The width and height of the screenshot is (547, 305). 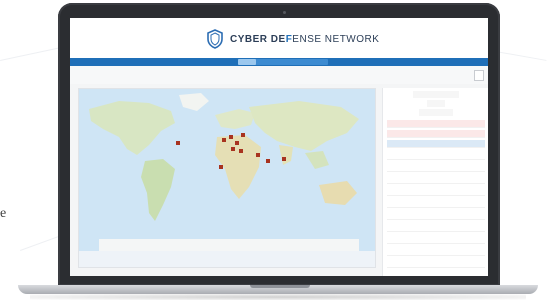 I want to click on brand-strong: CYBER DE, so click(x=258, y=39).